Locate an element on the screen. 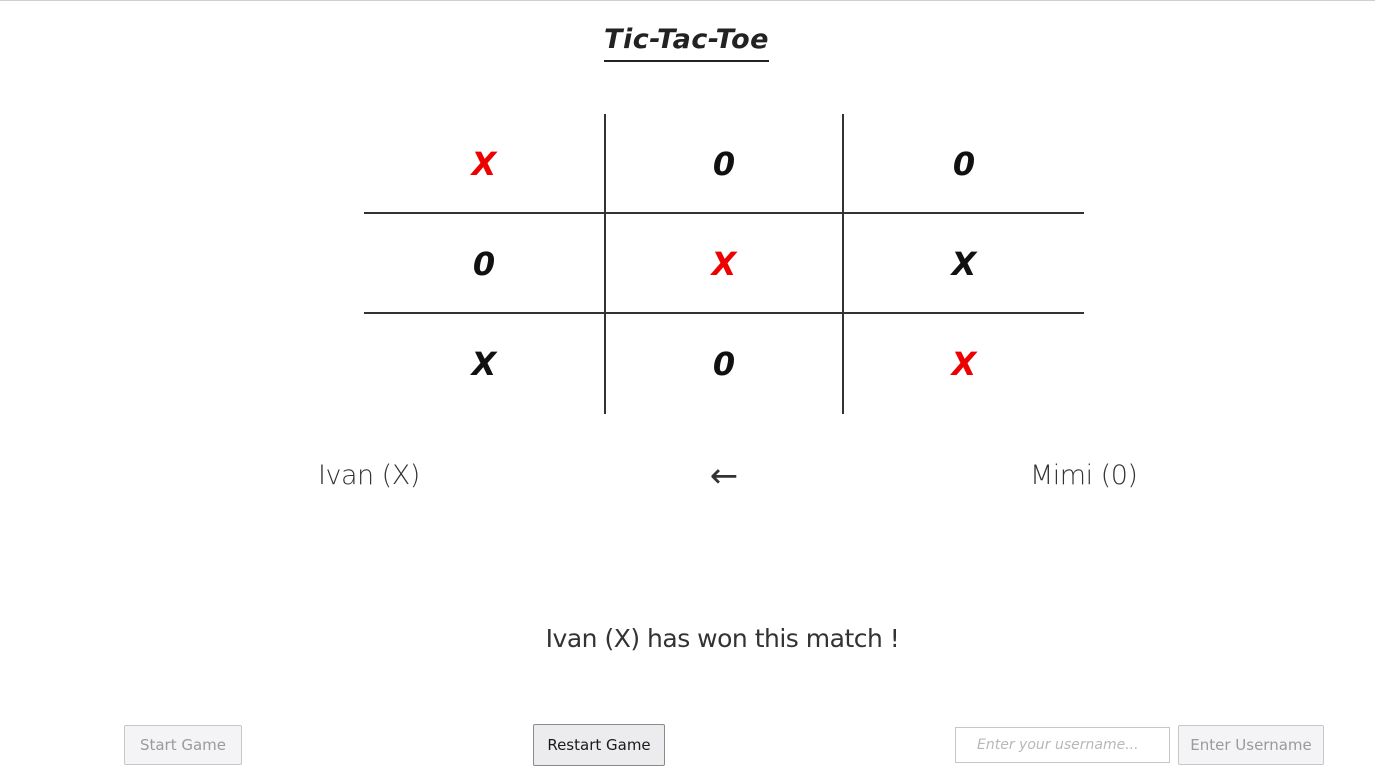  page-title: Tic-Tac-Toe is located at coordinates (686, 42).